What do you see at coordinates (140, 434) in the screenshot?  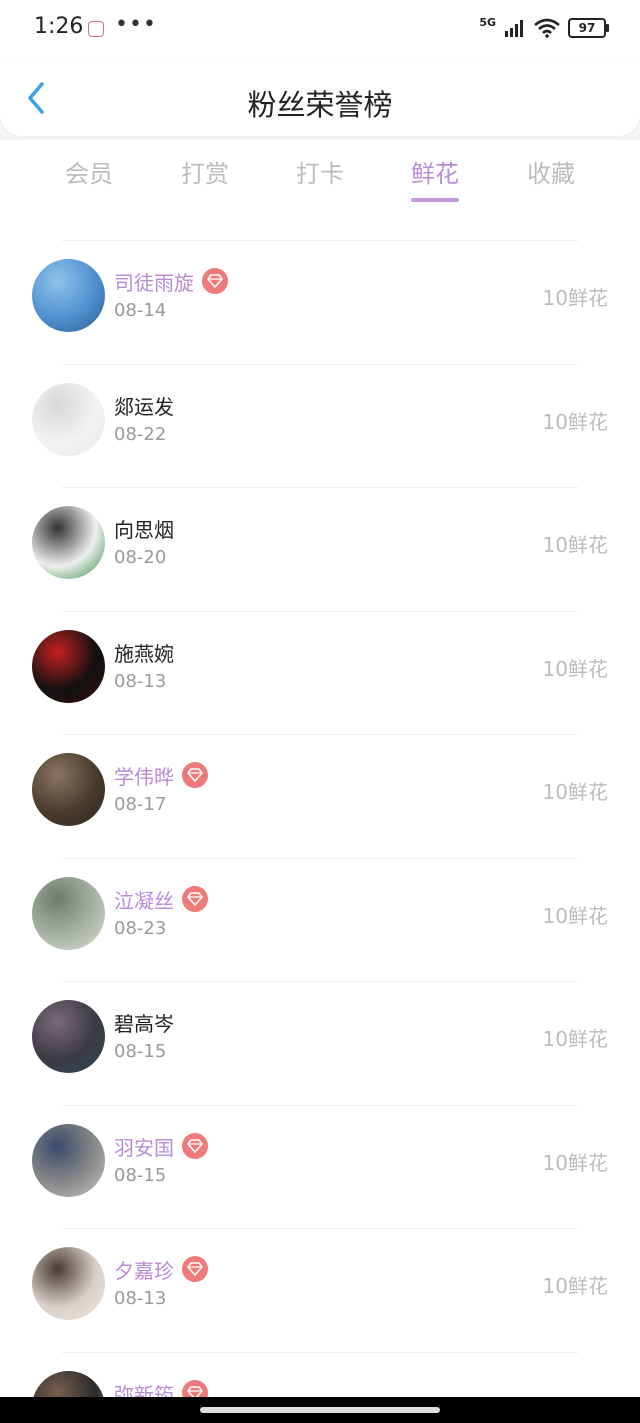 I see `fan-date: 08-22` at bounding box center [140, 434].